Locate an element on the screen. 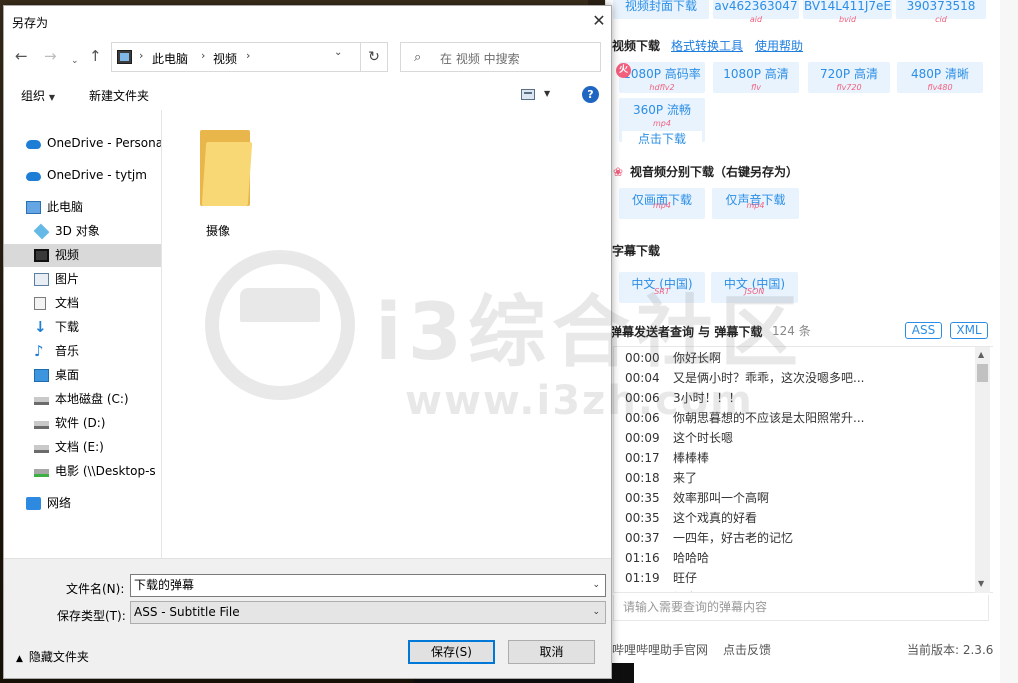 This screenshot has width=1018, height=683. quality-1080p-high-bitrate-button: 1080P 高码率 hdflv2 is located at coordinates (662, 77).